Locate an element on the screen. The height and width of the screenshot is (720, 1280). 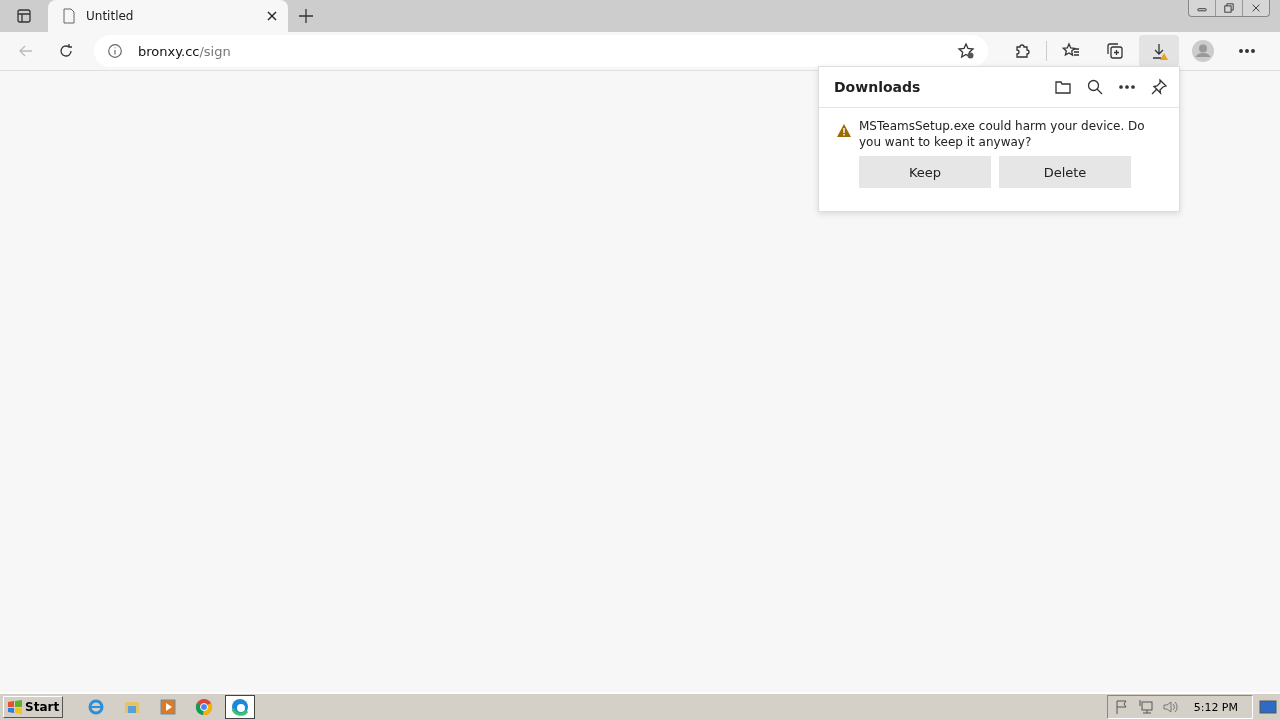
windows-logo-icon is located at coordinates (15, 707).